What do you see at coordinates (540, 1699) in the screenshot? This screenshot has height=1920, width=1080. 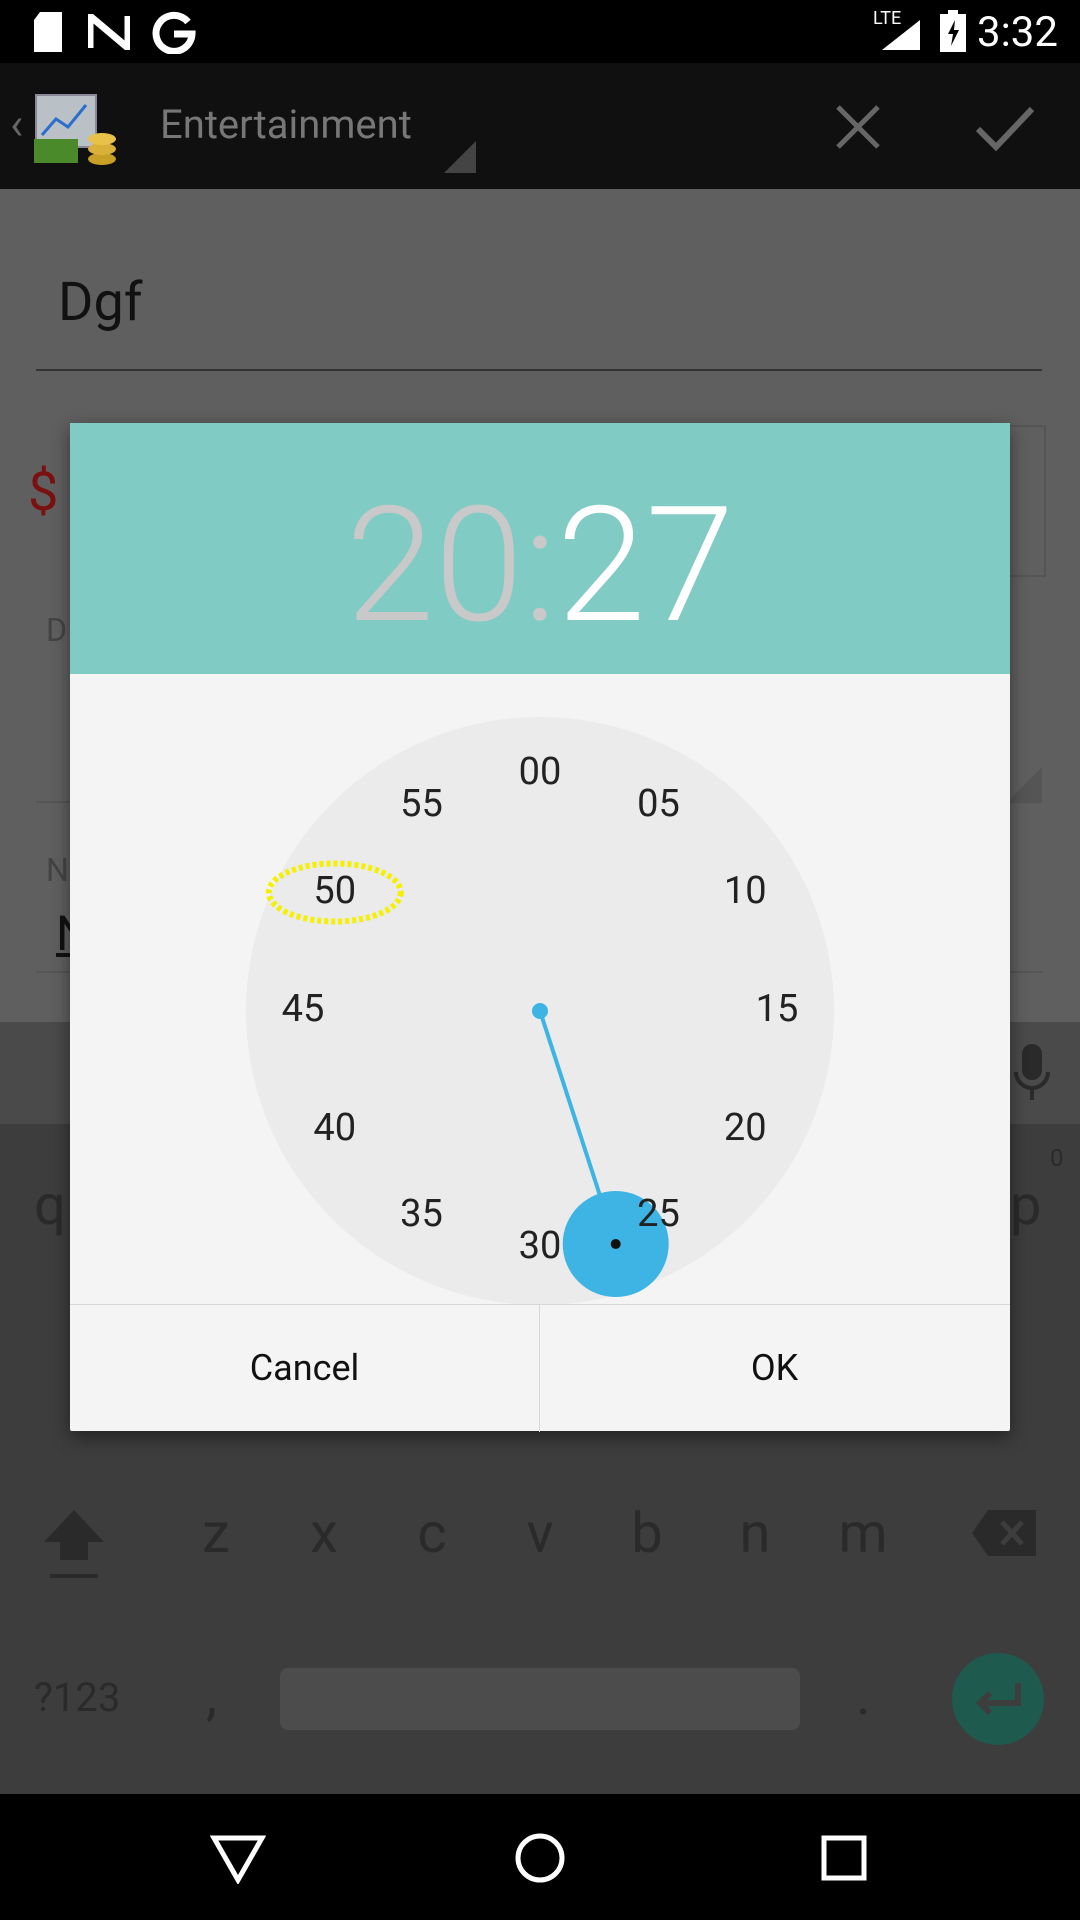 I see `space-bar` at bounding box center [540, 1699].